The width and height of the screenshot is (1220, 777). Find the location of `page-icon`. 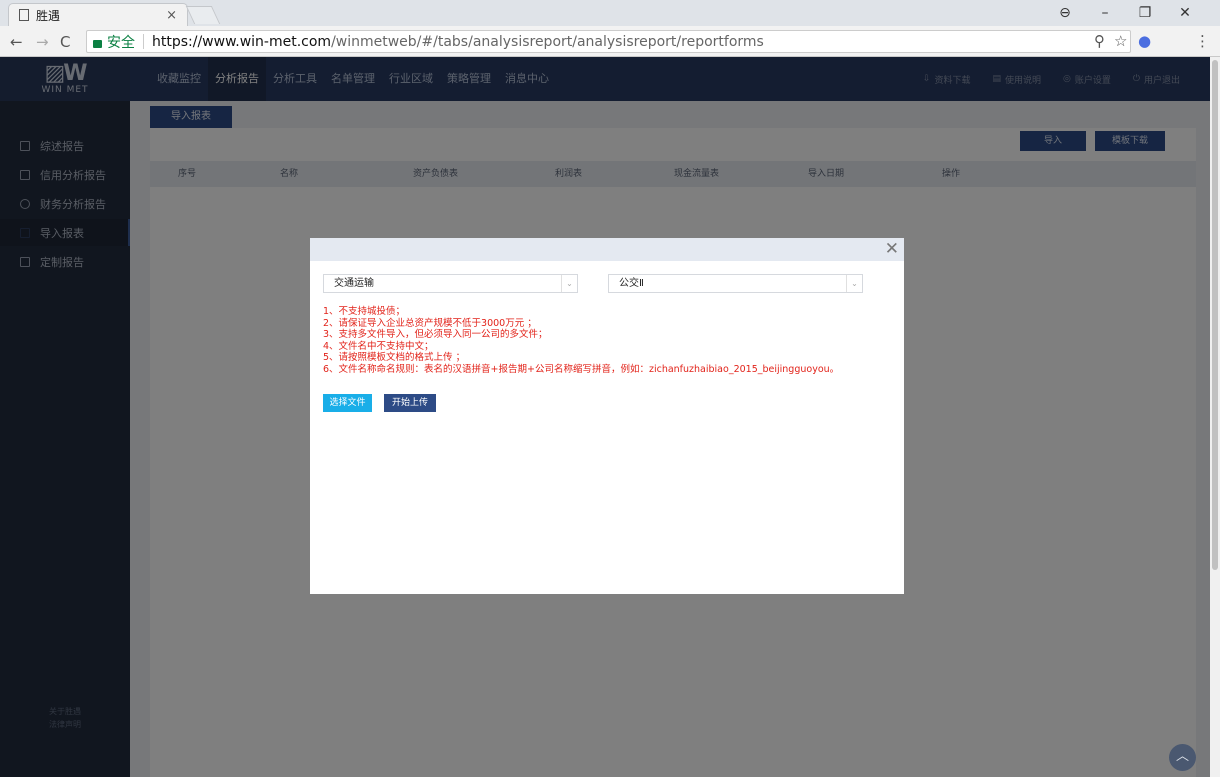

page-icon is located at coordinates (24, 15).